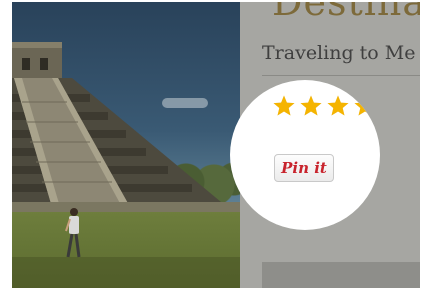  I want to click on person-walking, so click(73, 233).